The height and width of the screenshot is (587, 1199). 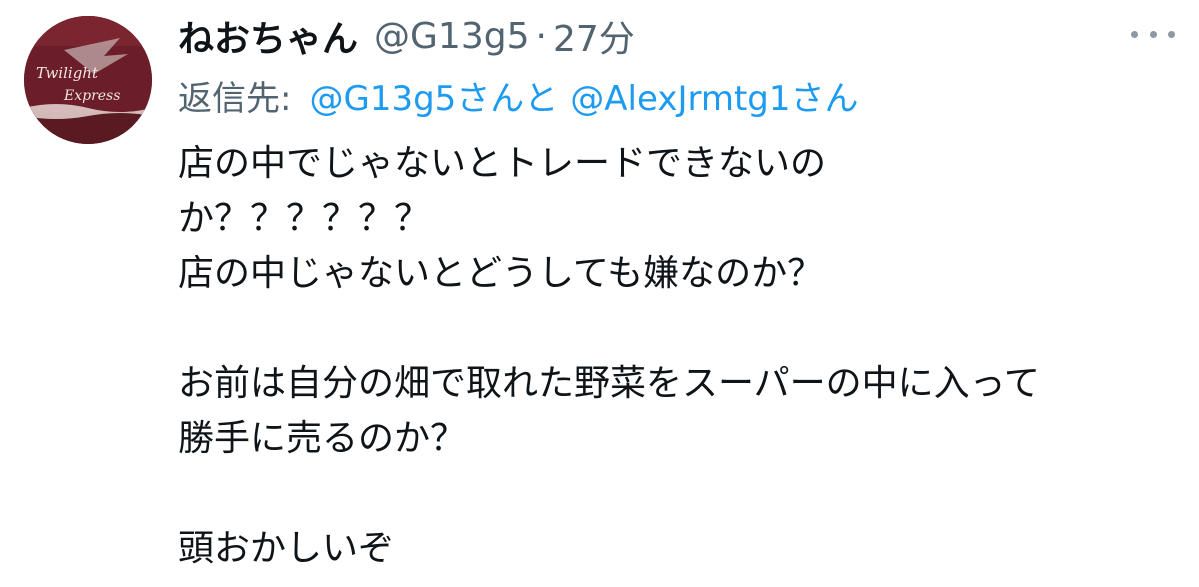 I want to click on more-horizontal-icon, so click(x=1153, y=34).